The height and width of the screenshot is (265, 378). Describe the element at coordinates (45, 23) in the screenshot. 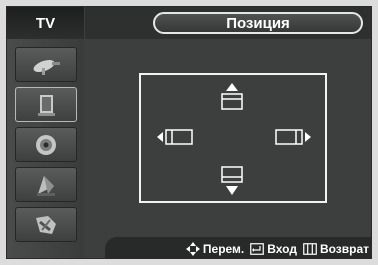

I see `tv-label: TV` at that location.